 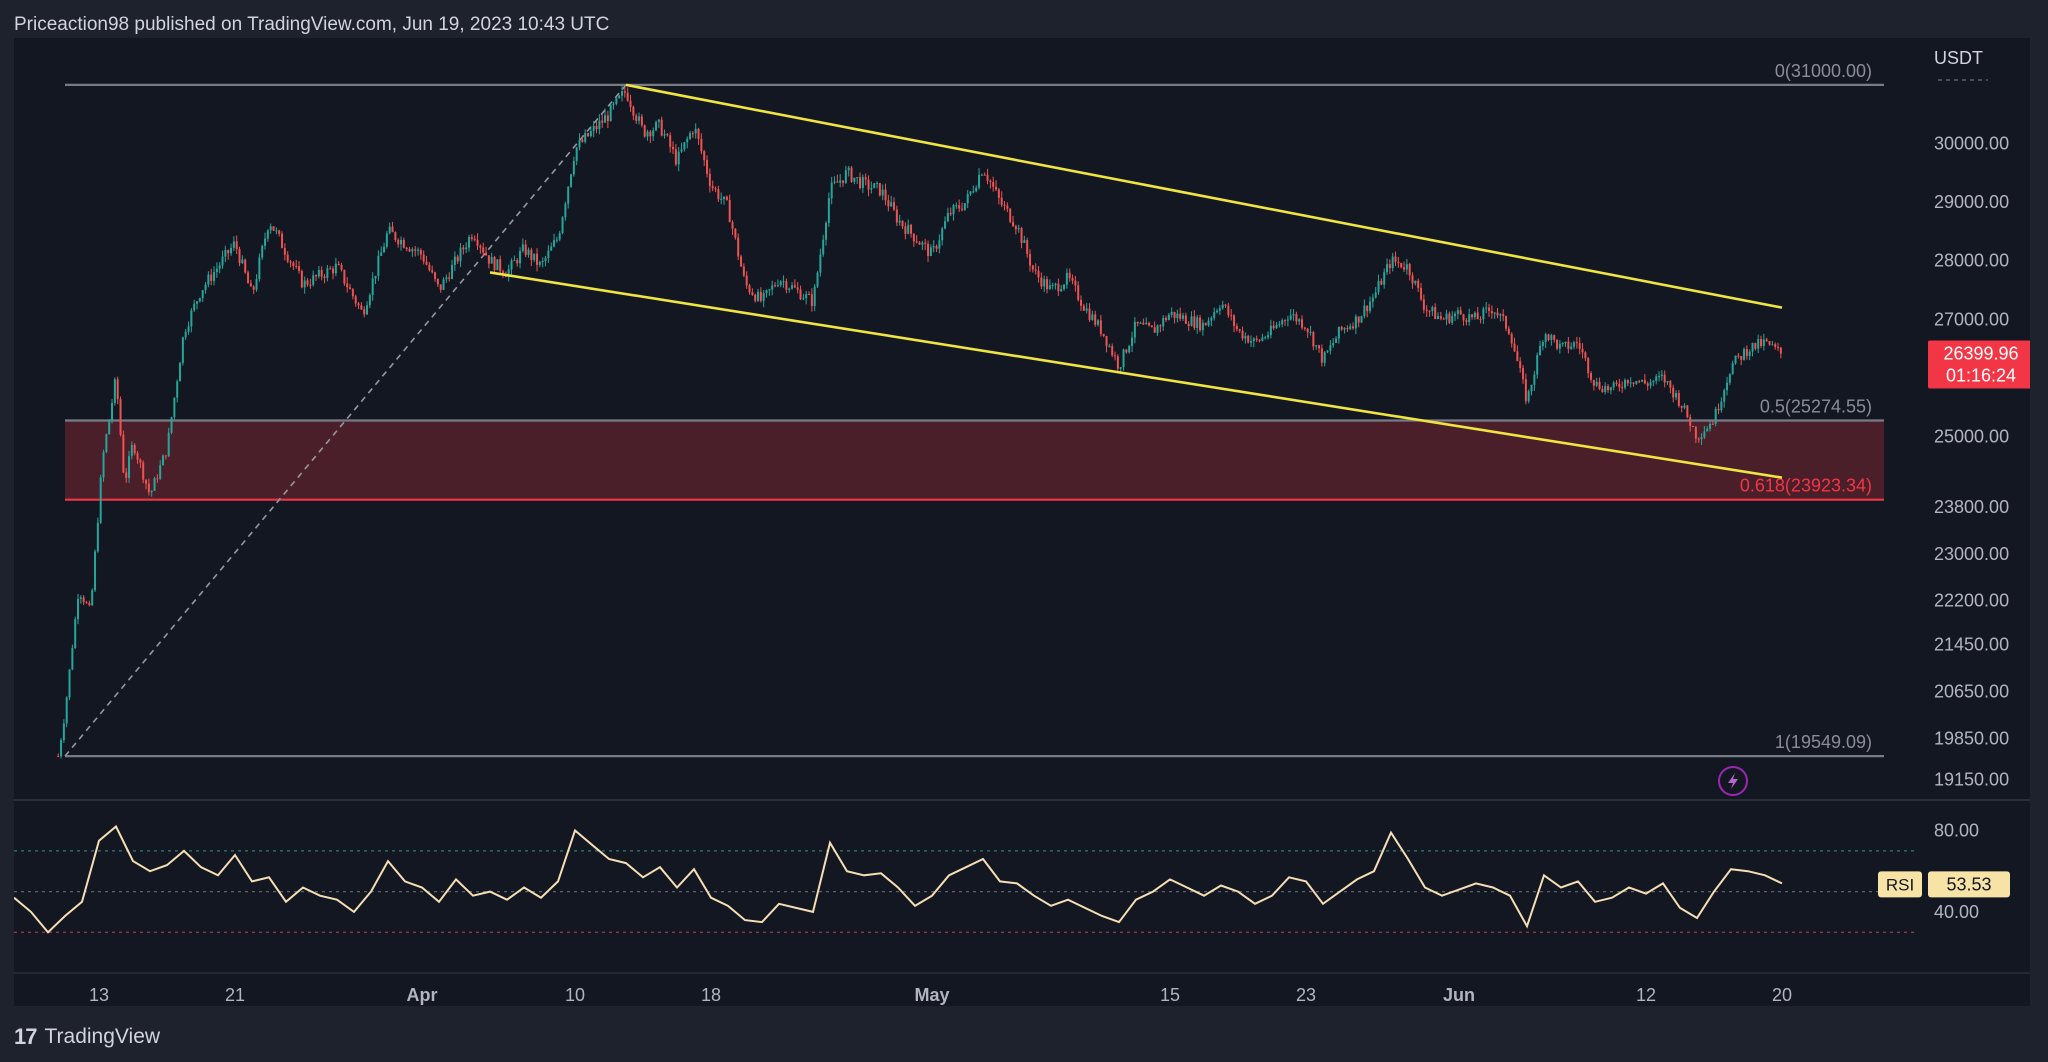 What do you see at coordinates (1204, 196) in the screenshot?
I see `channel-trend-line` at bounding box center [1204, 196].